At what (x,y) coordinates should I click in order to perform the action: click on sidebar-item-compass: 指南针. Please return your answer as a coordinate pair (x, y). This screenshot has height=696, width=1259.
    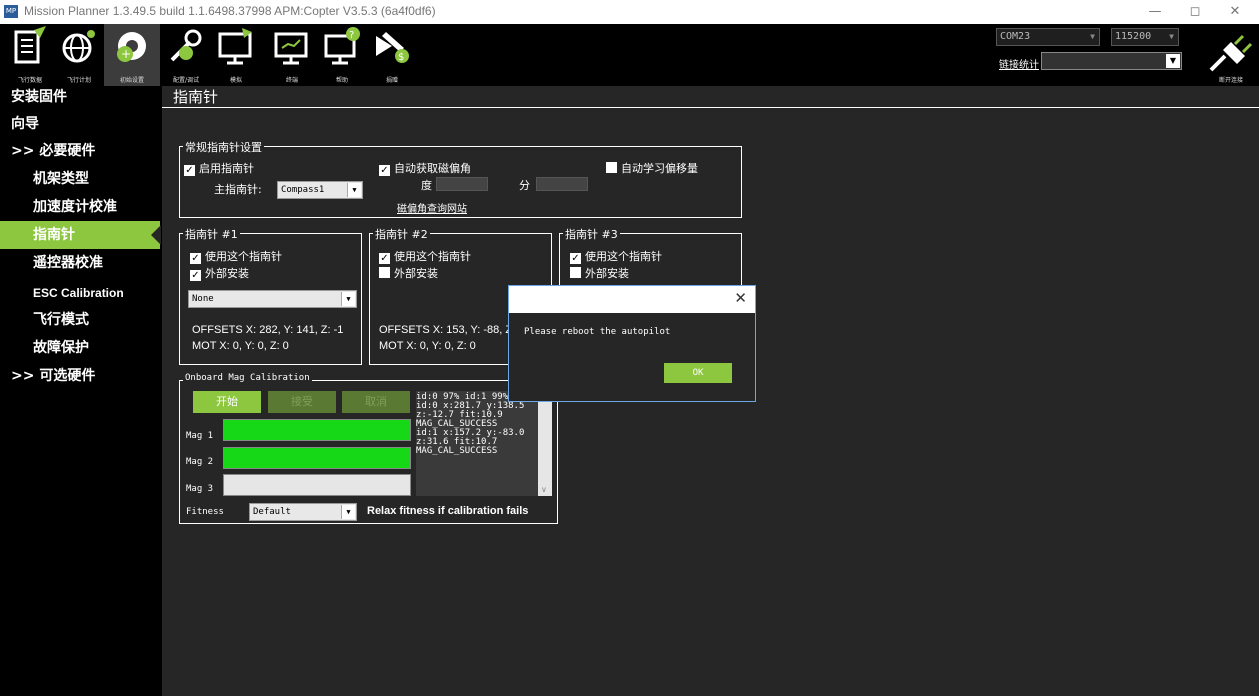
    Looking at the image, I should click on (80, 235).